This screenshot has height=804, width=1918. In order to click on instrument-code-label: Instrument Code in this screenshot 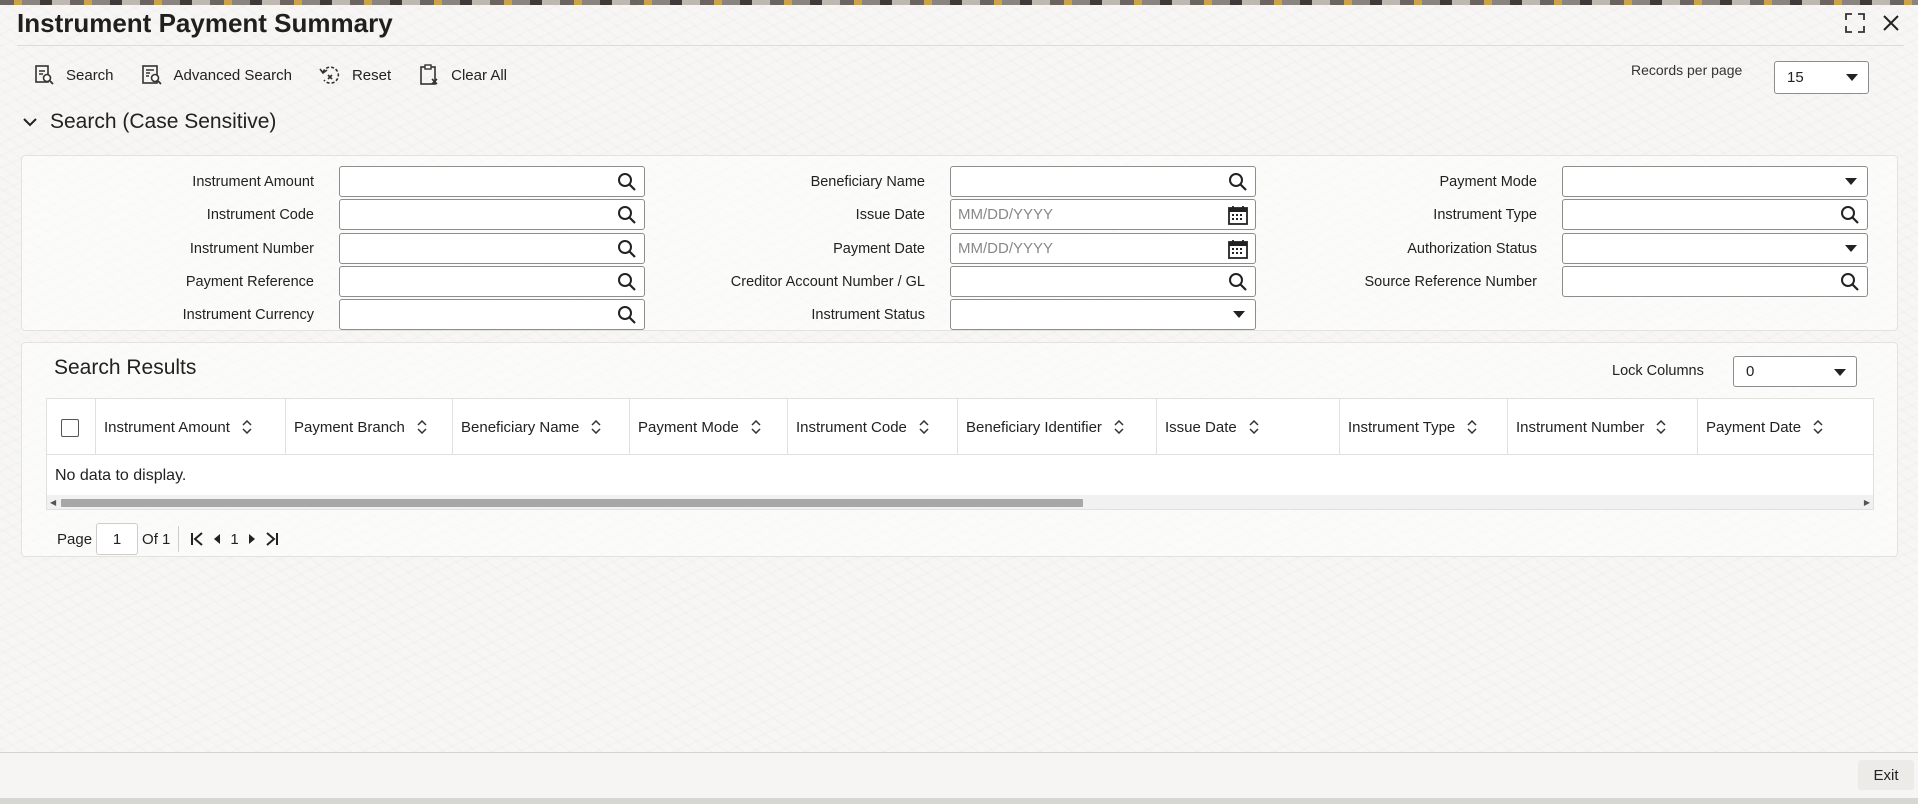, I will do `click(260, 215)`.